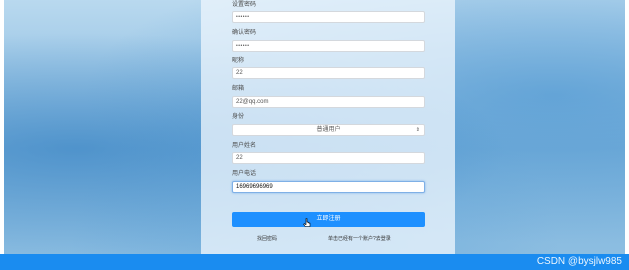 Image resolution: width=629 pixels, height=270 pixels. Describe the element at coordinates (328, 73) in the screenshot. I see `nickname-input: 22` at that location.